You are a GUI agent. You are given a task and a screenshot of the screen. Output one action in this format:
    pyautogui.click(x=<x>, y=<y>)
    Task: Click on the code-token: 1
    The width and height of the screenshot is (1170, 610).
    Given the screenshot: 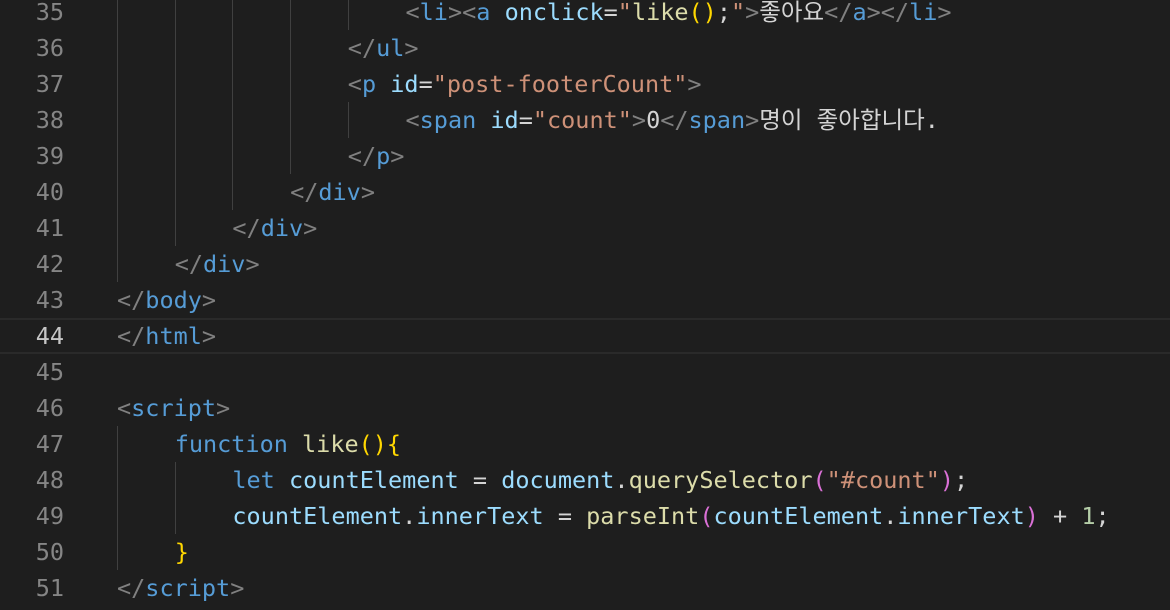 What is the action you would take?
    pyautogui.click(x=1088, y=516)
    